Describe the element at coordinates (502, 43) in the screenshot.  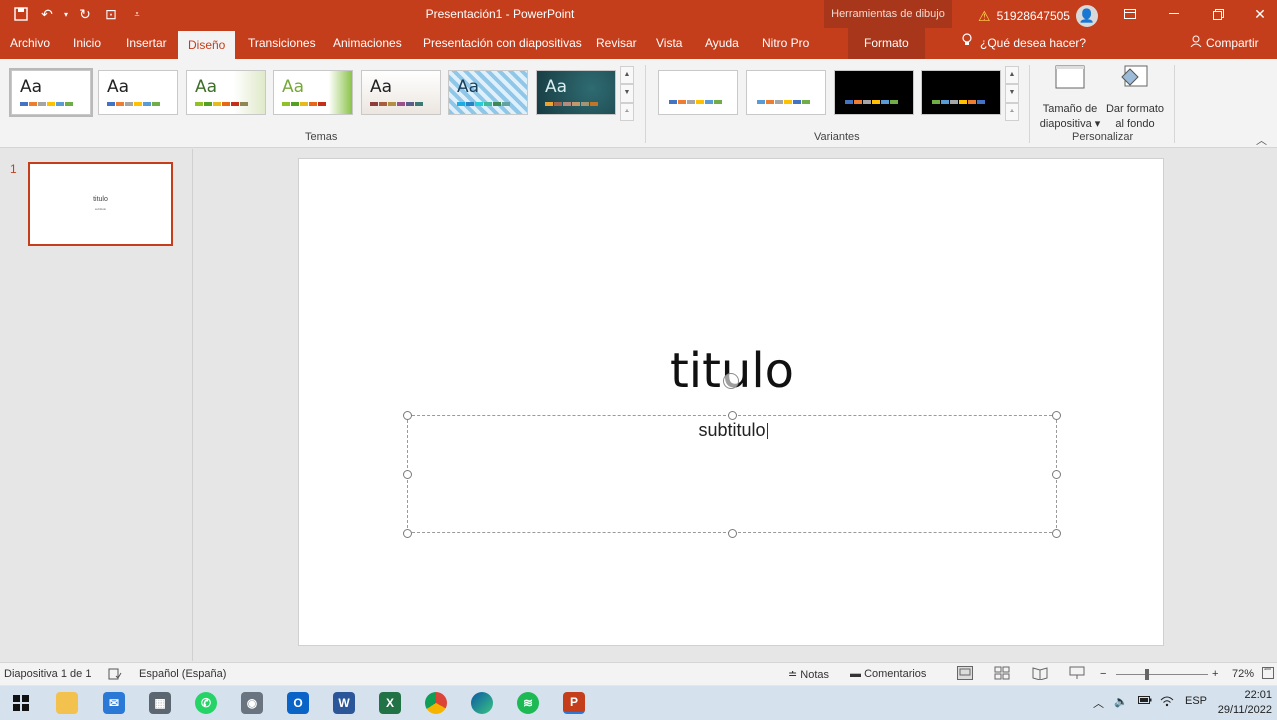
I see `tab-presentacion: Presentación con diapositivas` at that location.